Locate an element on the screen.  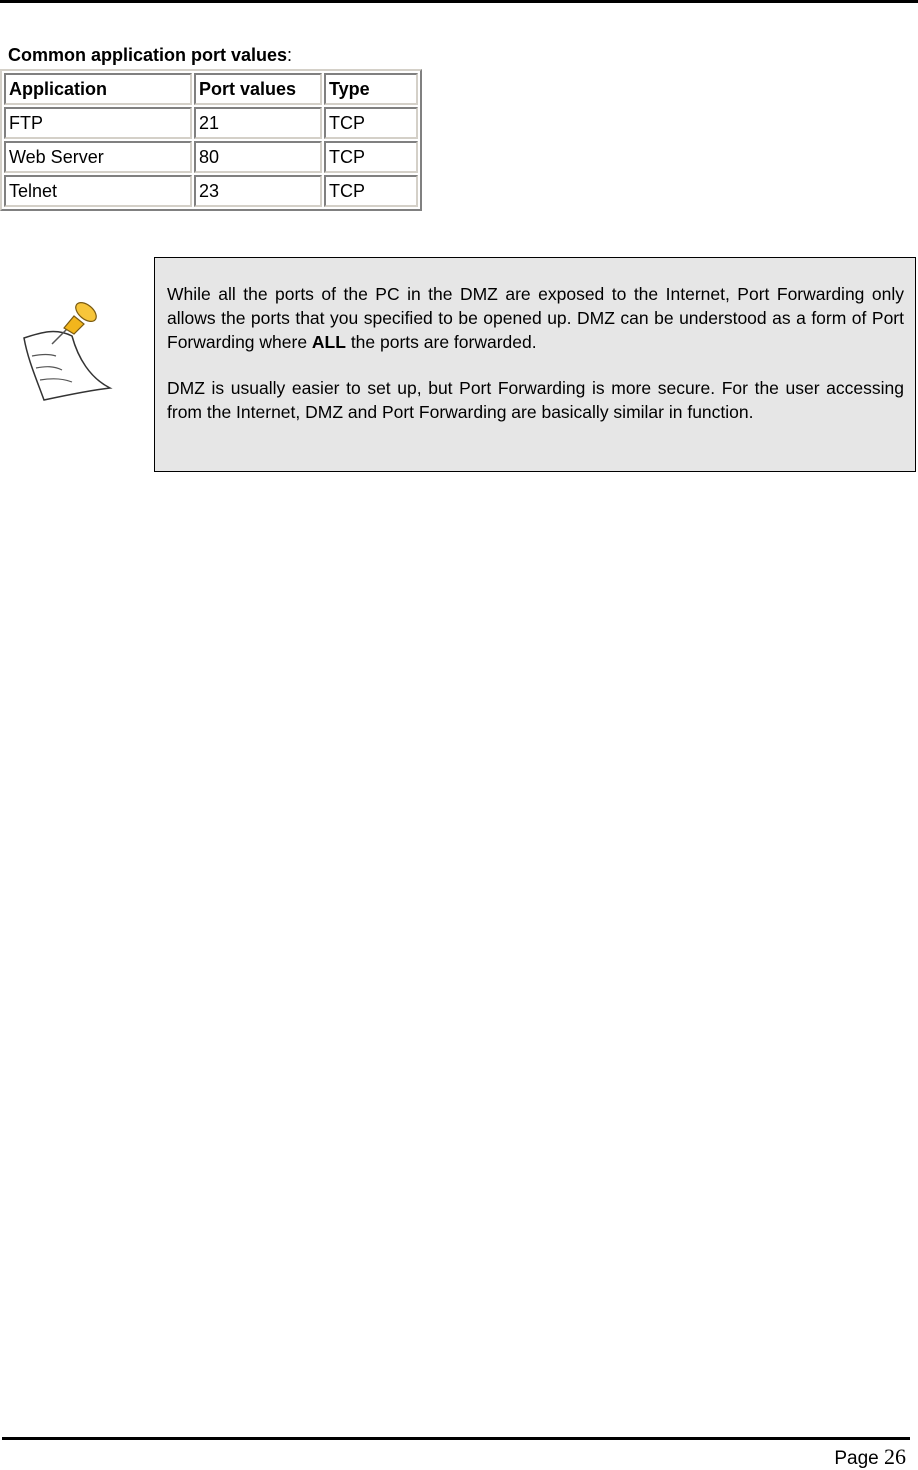
page-footer: Page 26 is located at coordinates (870, 1457).